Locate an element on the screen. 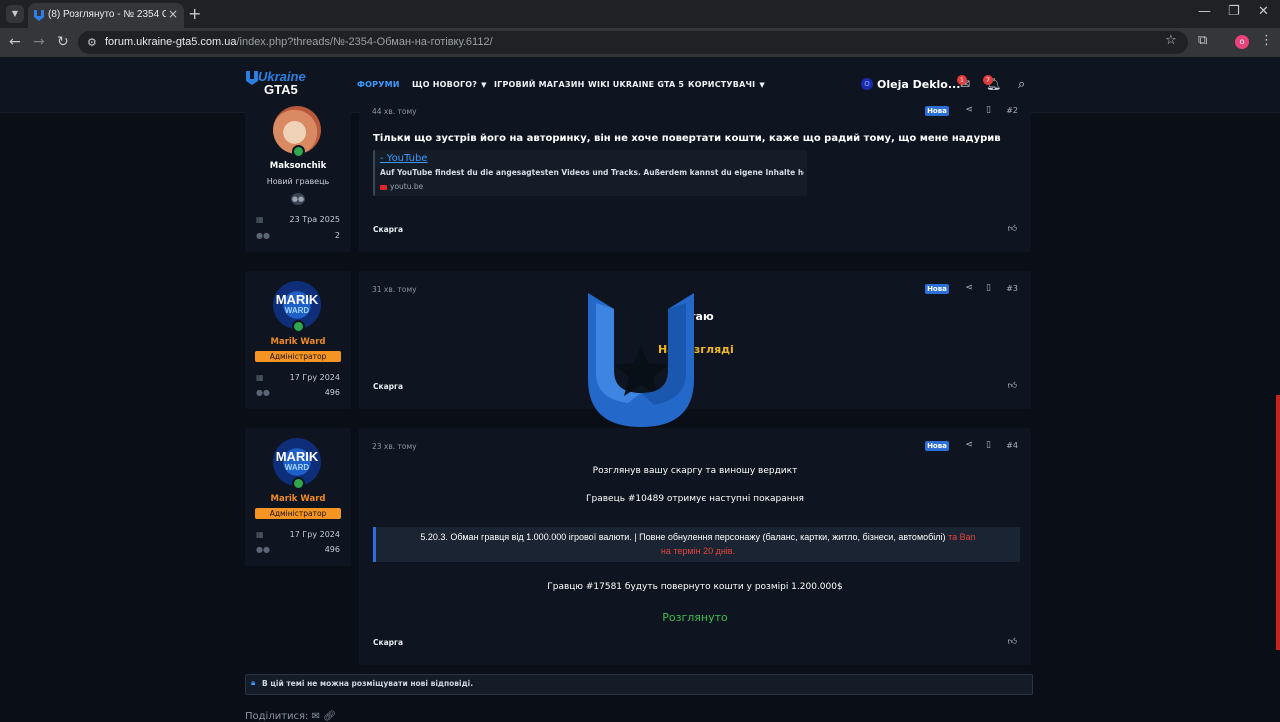 Image resolution: width=1280 pixels, height=722 pixels. post-actions: Нова ⋖ ▯ #4 is located at coordinates (968, 446).